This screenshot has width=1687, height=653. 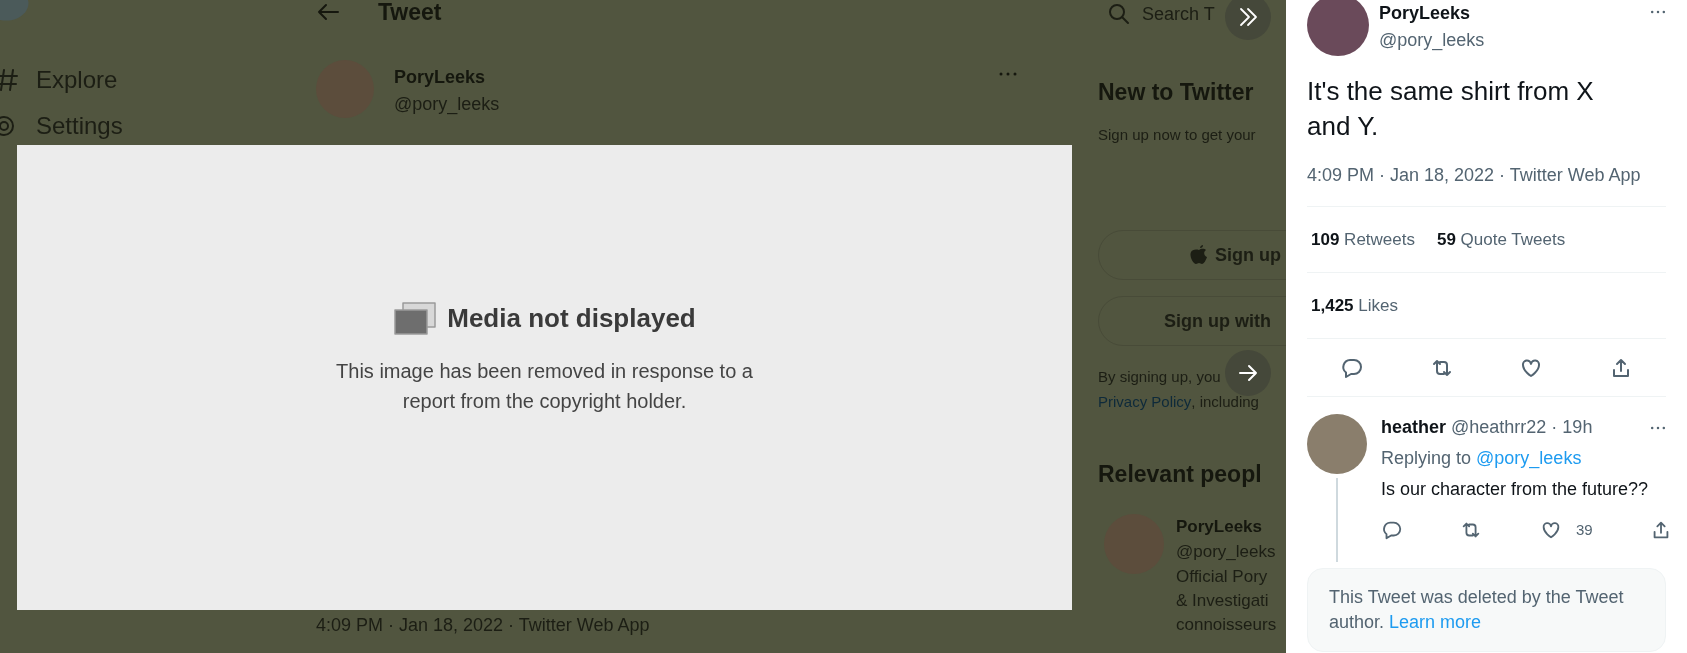 I want to click on reply-icon, so click(x=1392, y=530).